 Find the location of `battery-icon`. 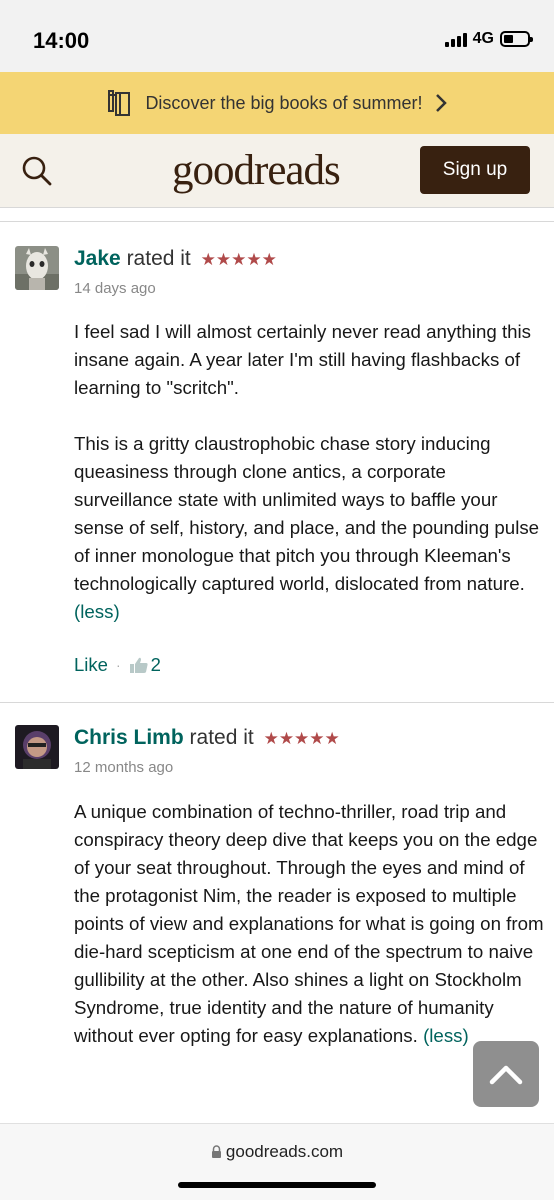

battery-icon is located at coordinates (516, 39).